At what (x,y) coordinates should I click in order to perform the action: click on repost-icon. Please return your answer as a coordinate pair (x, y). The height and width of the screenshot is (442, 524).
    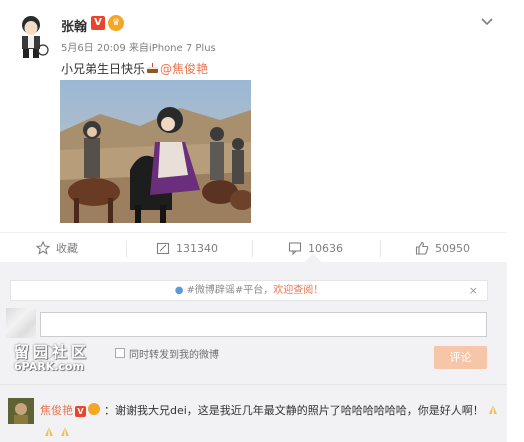
    Looking at the image, I should click on (163, 248).